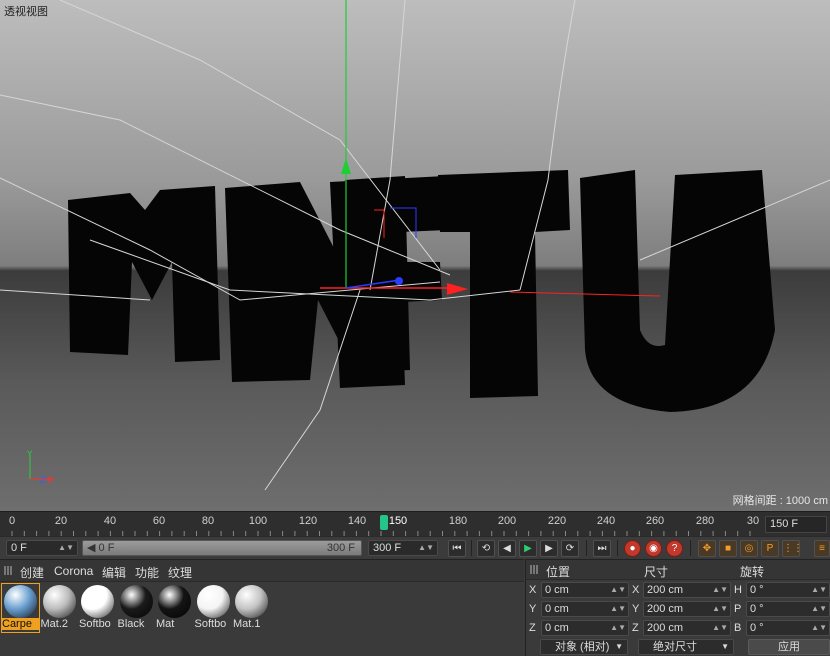  I want to click on material-swatch: Black, so click(136, 608).